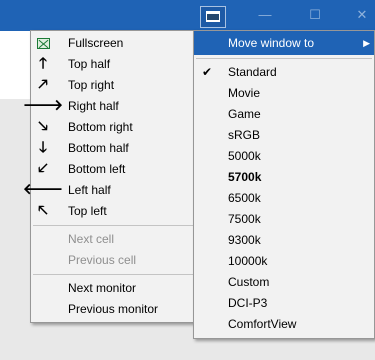 The height and width of the screenshot is (360, 375). I want to click on menu-item-label: Bottom half, so click(98, 148).